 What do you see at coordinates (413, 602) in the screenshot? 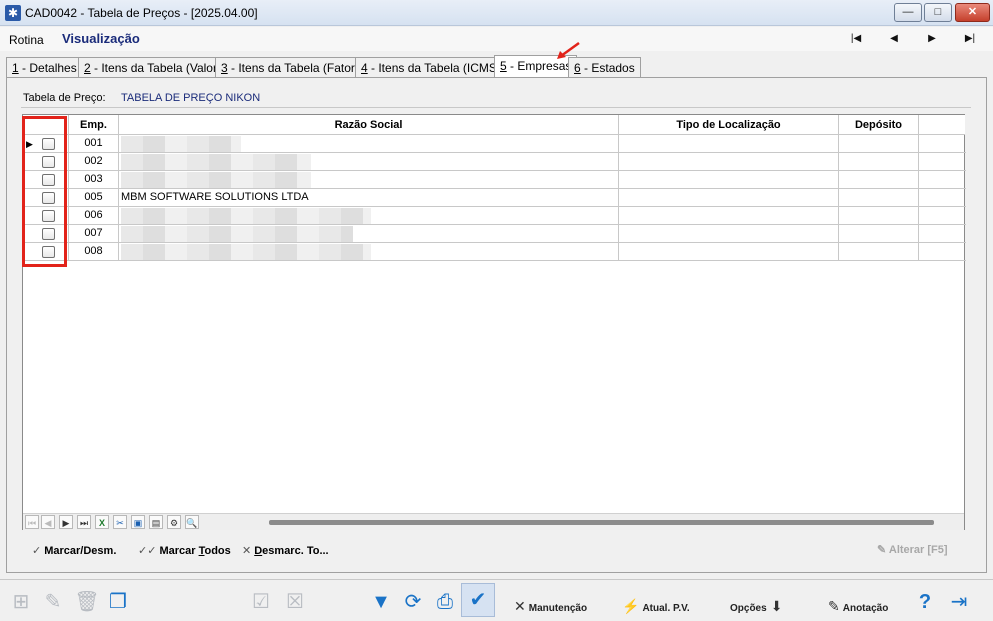
I see `refresh-icon: ⟳` at bounding box center [413, 602].